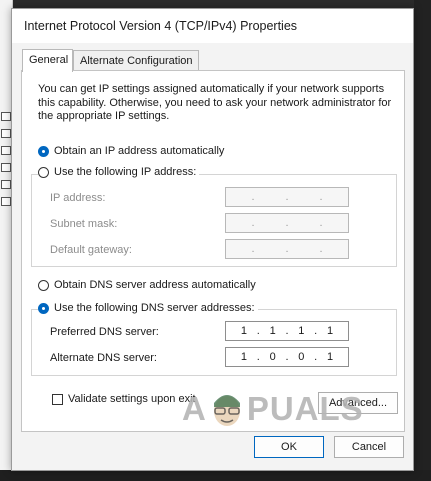 Image resolution: width=431 pixels, height=481 pixels. I want to click on use-following-dns-radio: Use the following DNS server addresses:, so click(148, 308).